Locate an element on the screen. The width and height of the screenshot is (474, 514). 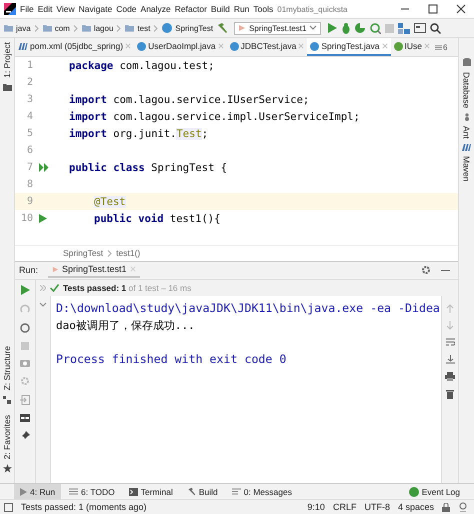
menu-item: Analyze is located at coordinates (155, 9).